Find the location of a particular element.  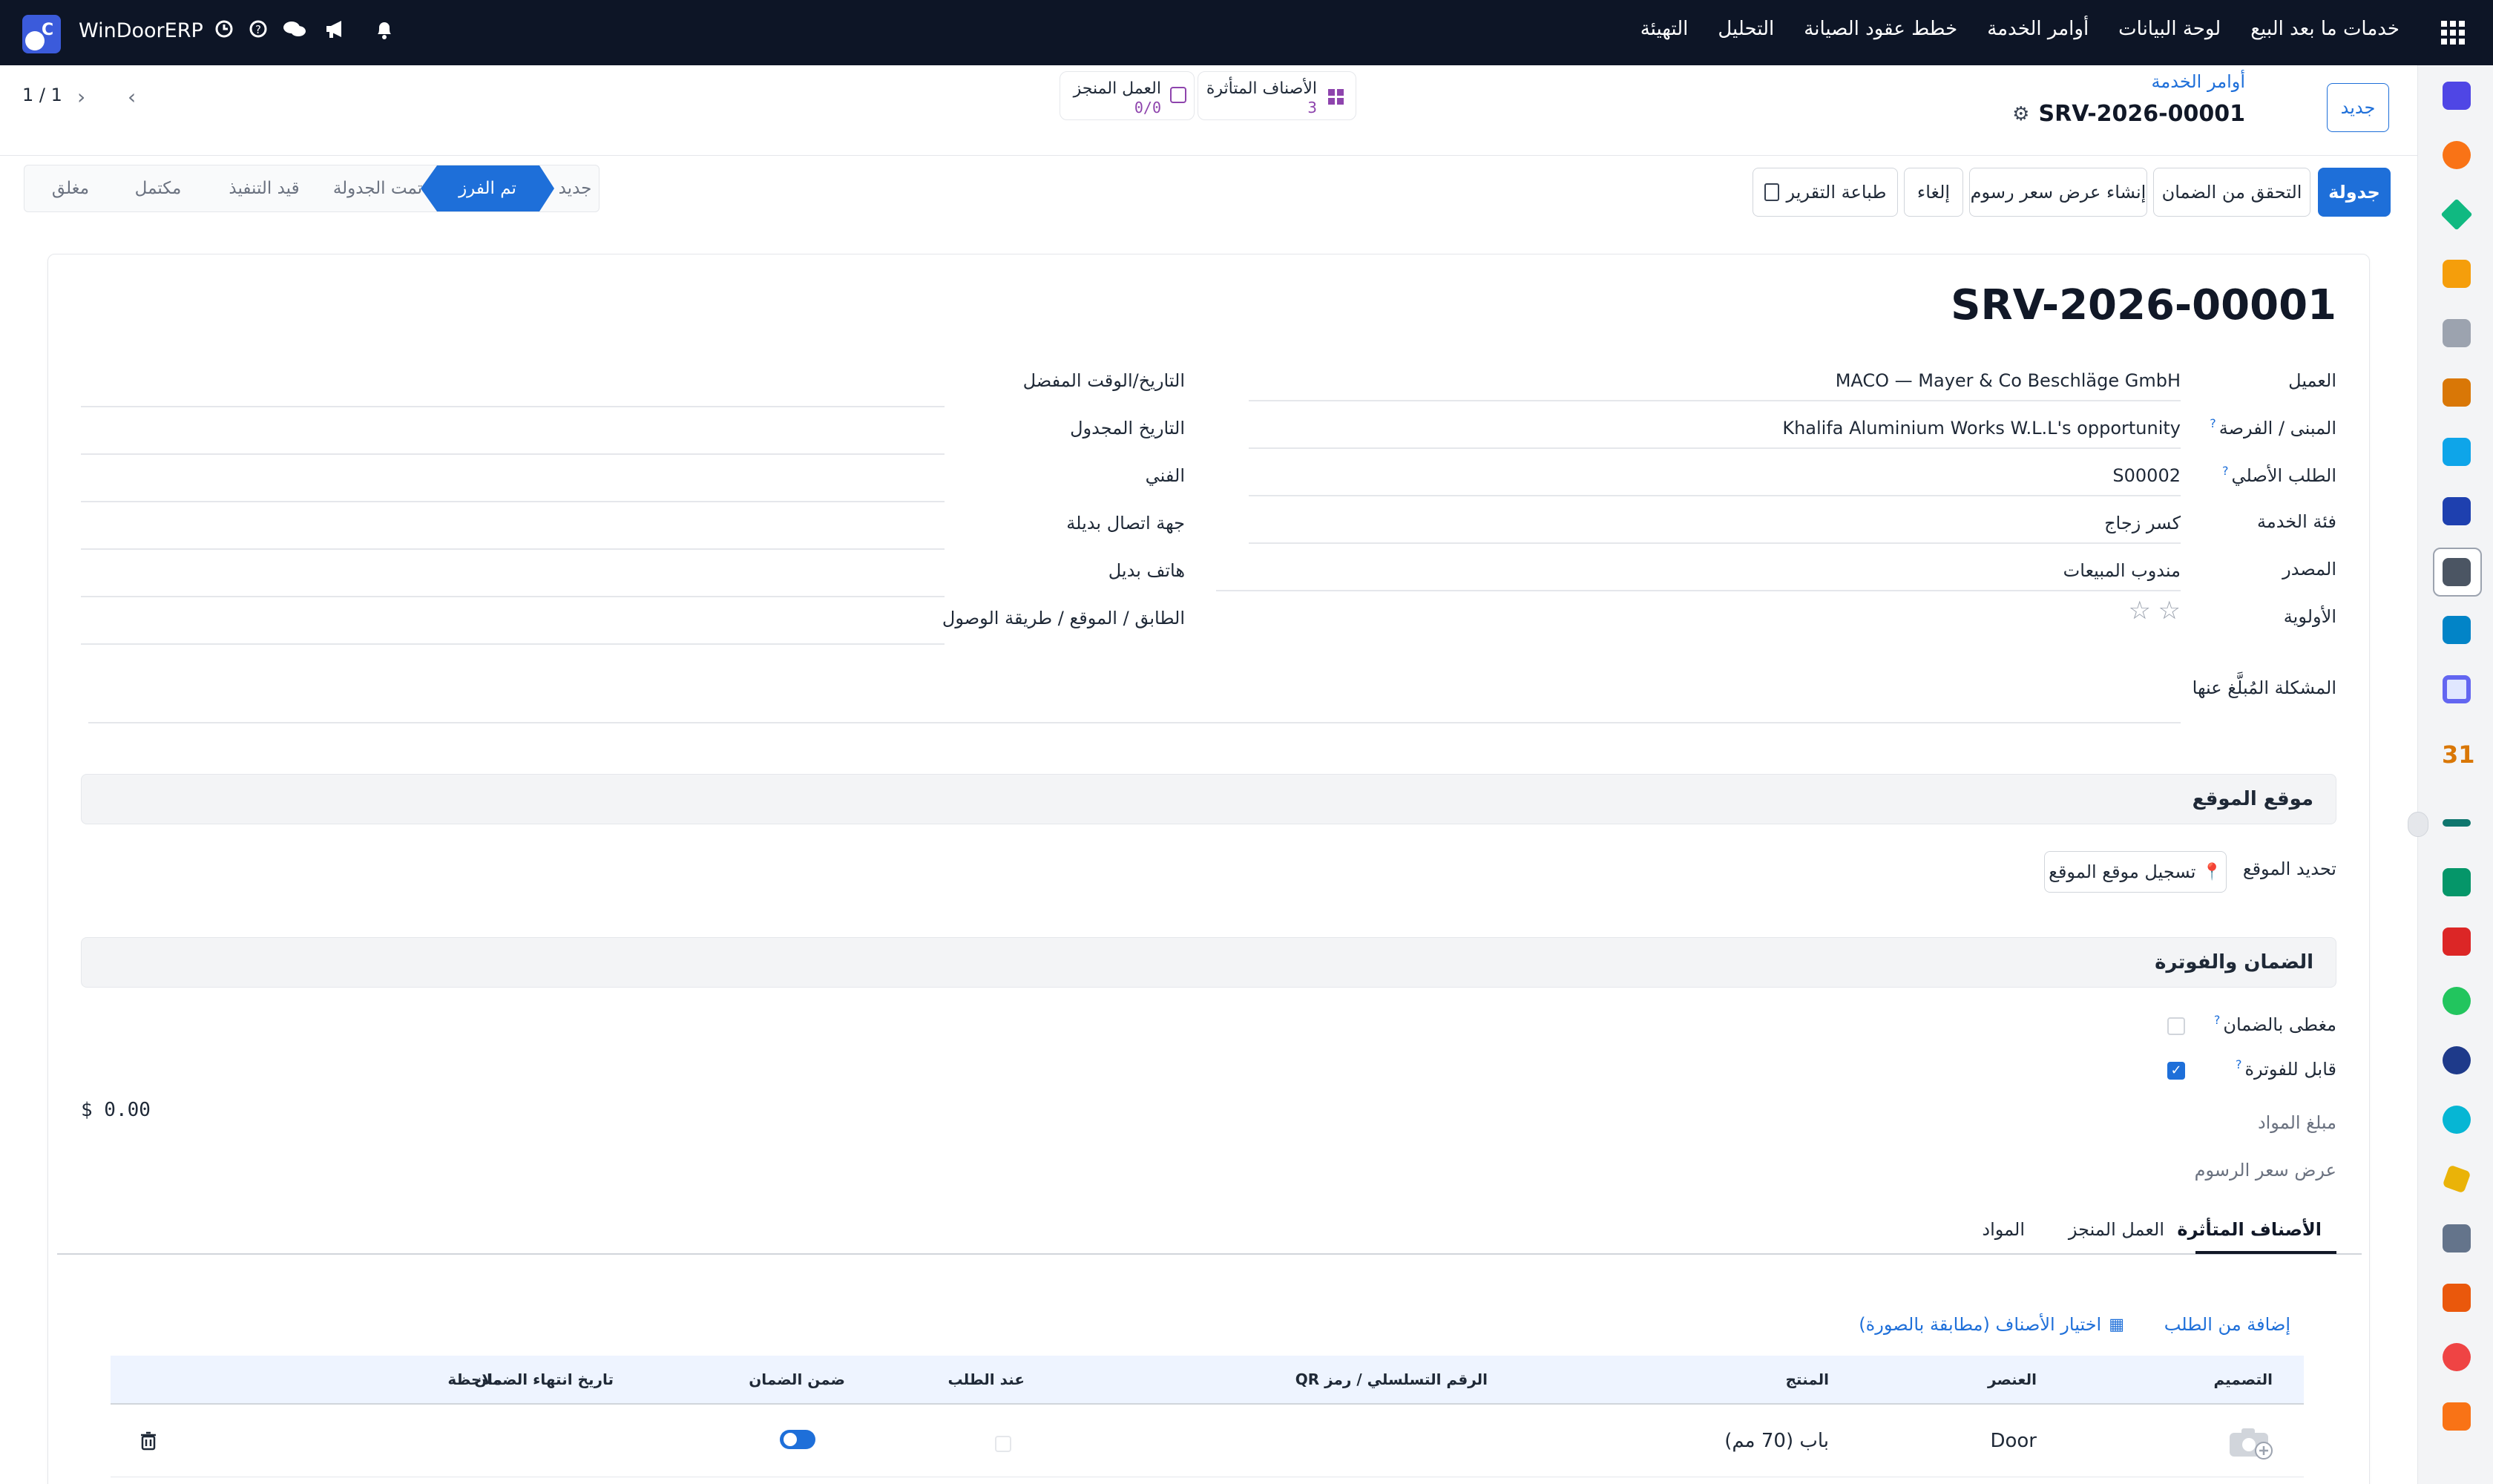

cancel-button: إلغاء is located at coordinates (1933, 192).